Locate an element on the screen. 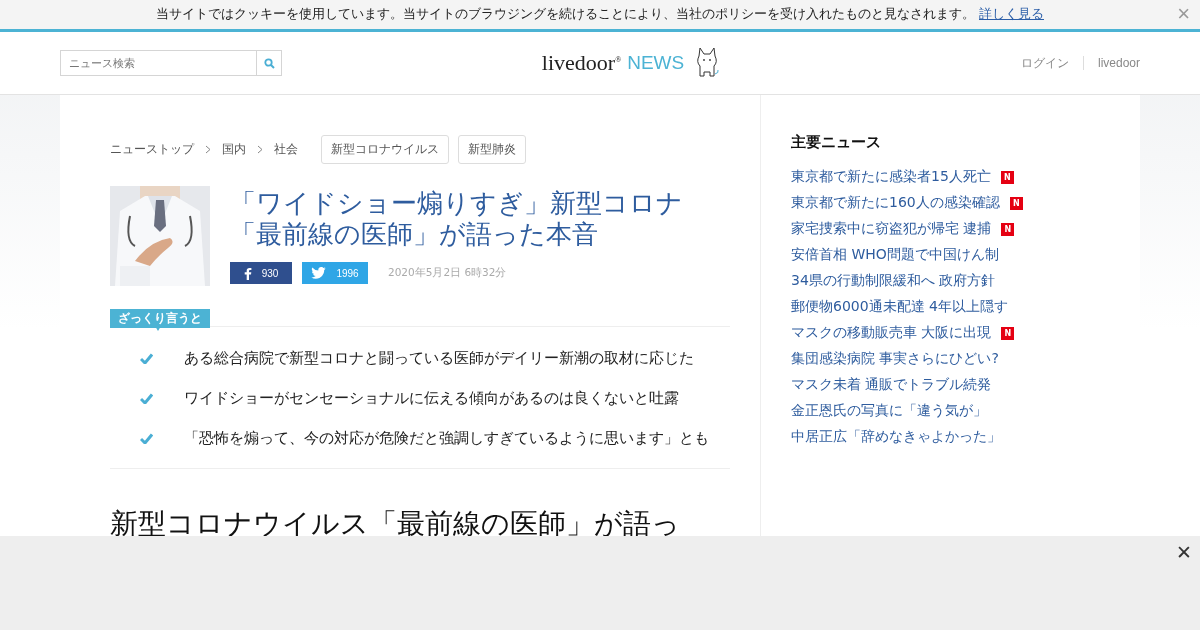 This screenshot has height=630, width=1200. news-link: 東京都で新たに感染者15人死亡 is located at coordinates (891, 177).